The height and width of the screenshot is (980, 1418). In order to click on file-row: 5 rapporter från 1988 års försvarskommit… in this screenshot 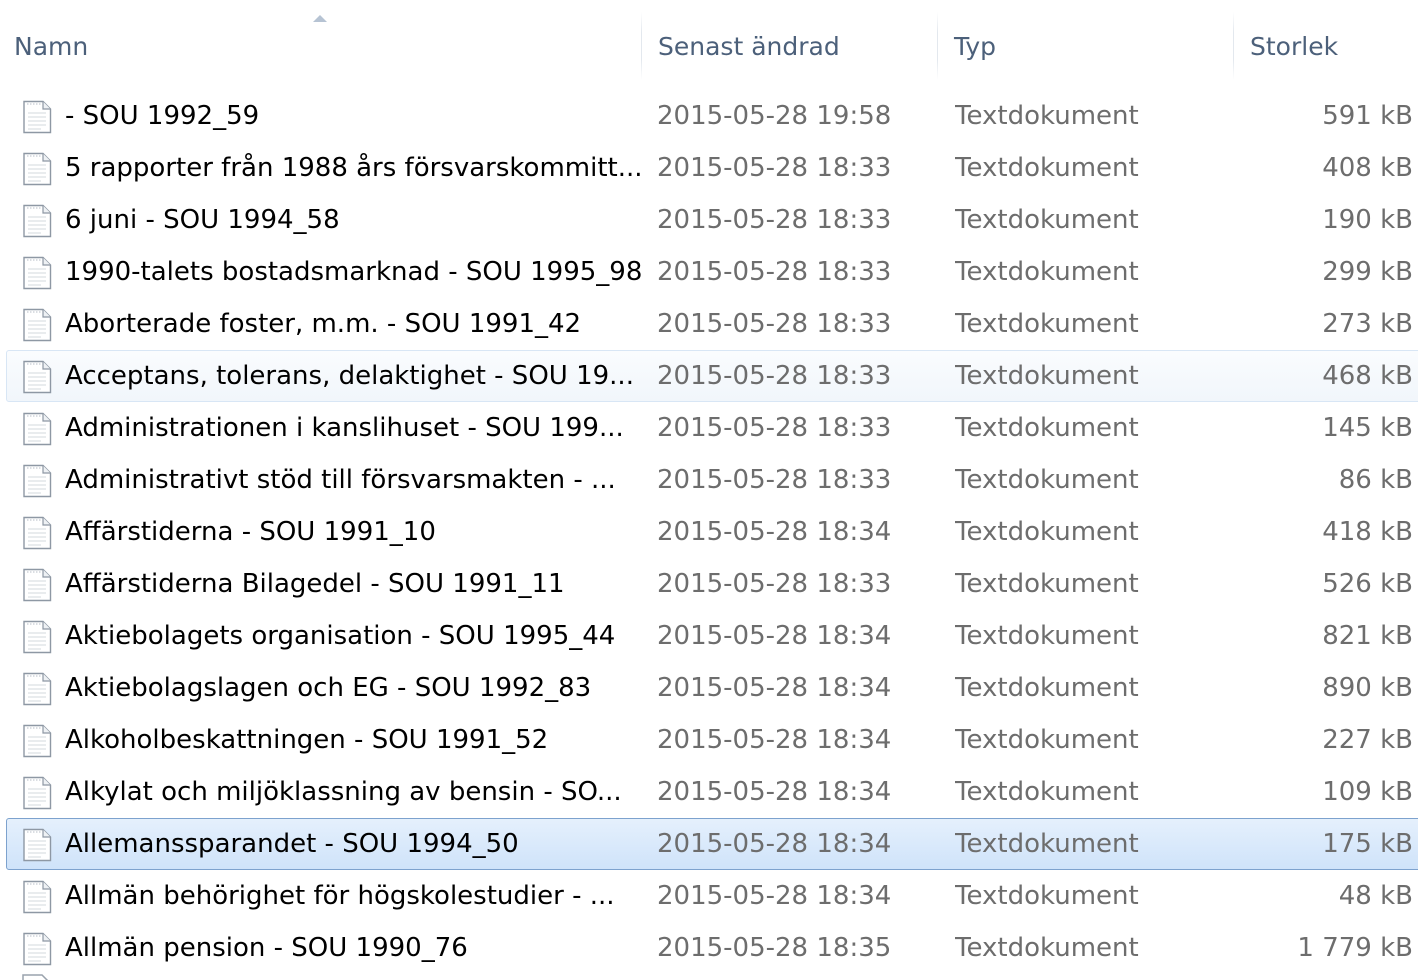, I will do `click(712, 168)`.